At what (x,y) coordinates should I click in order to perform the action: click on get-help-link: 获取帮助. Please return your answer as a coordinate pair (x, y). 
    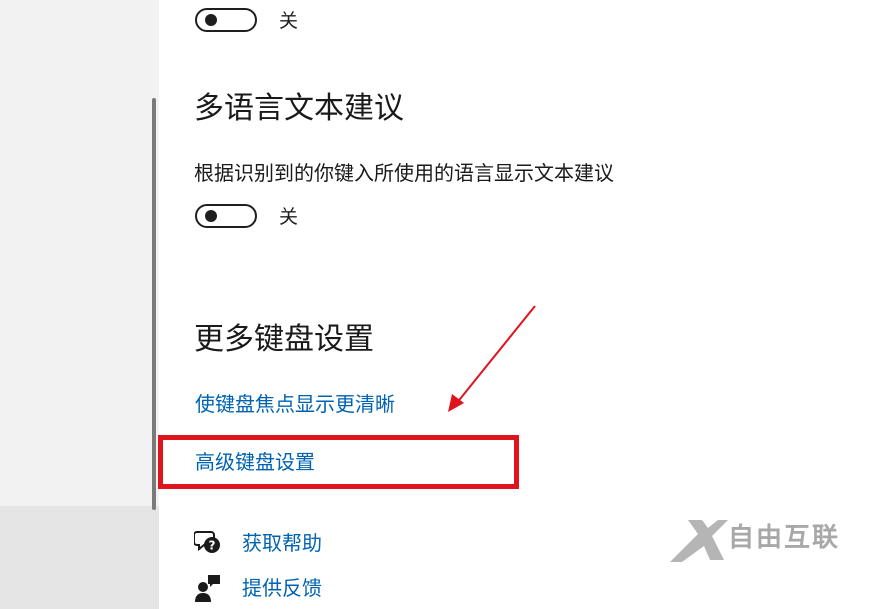
    Looking at the image, I should click on (282, 543).